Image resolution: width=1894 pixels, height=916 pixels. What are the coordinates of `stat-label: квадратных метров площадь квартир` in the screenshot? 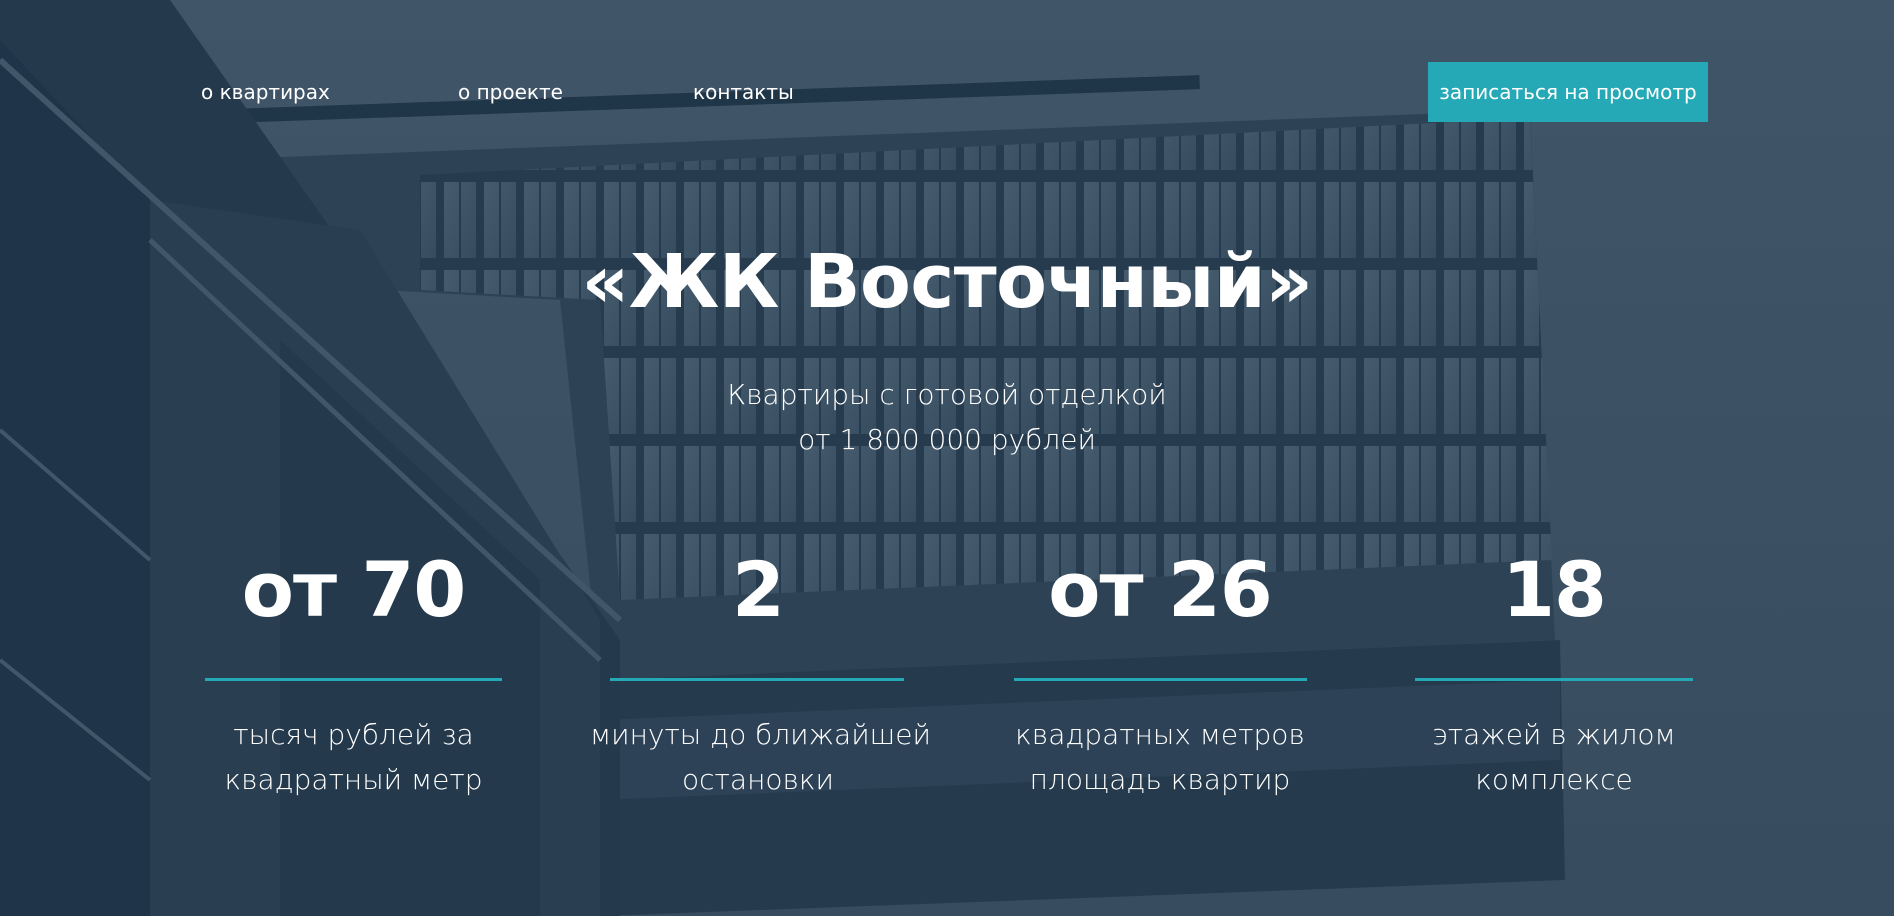 It's located at (1160, 757).